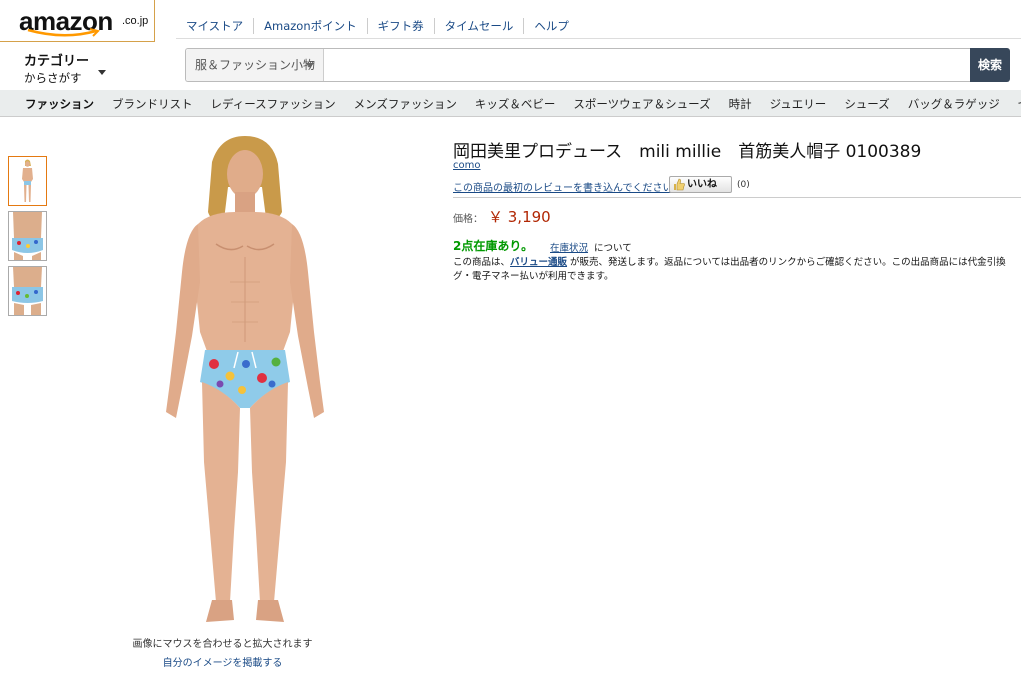 This screenshot has height=678, width=1021. I want to click on category-sub: からさがす, so click(53, 78).